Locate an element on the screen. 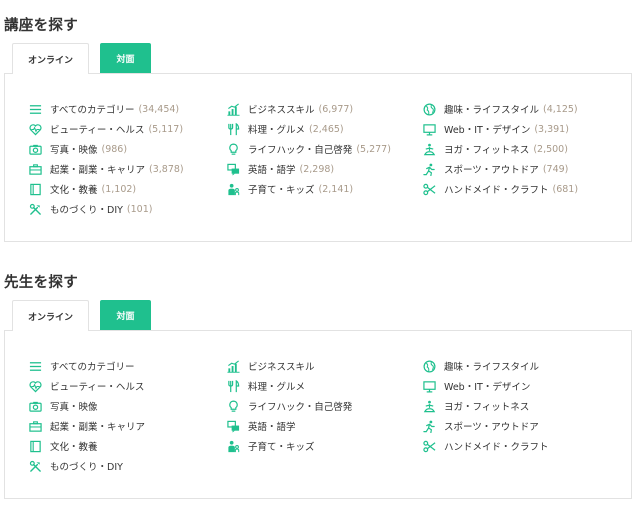 This screenshot has width=642, height=515. category-link: すべてのカテゴリー (34,454) is located at coordinates (104, 109).